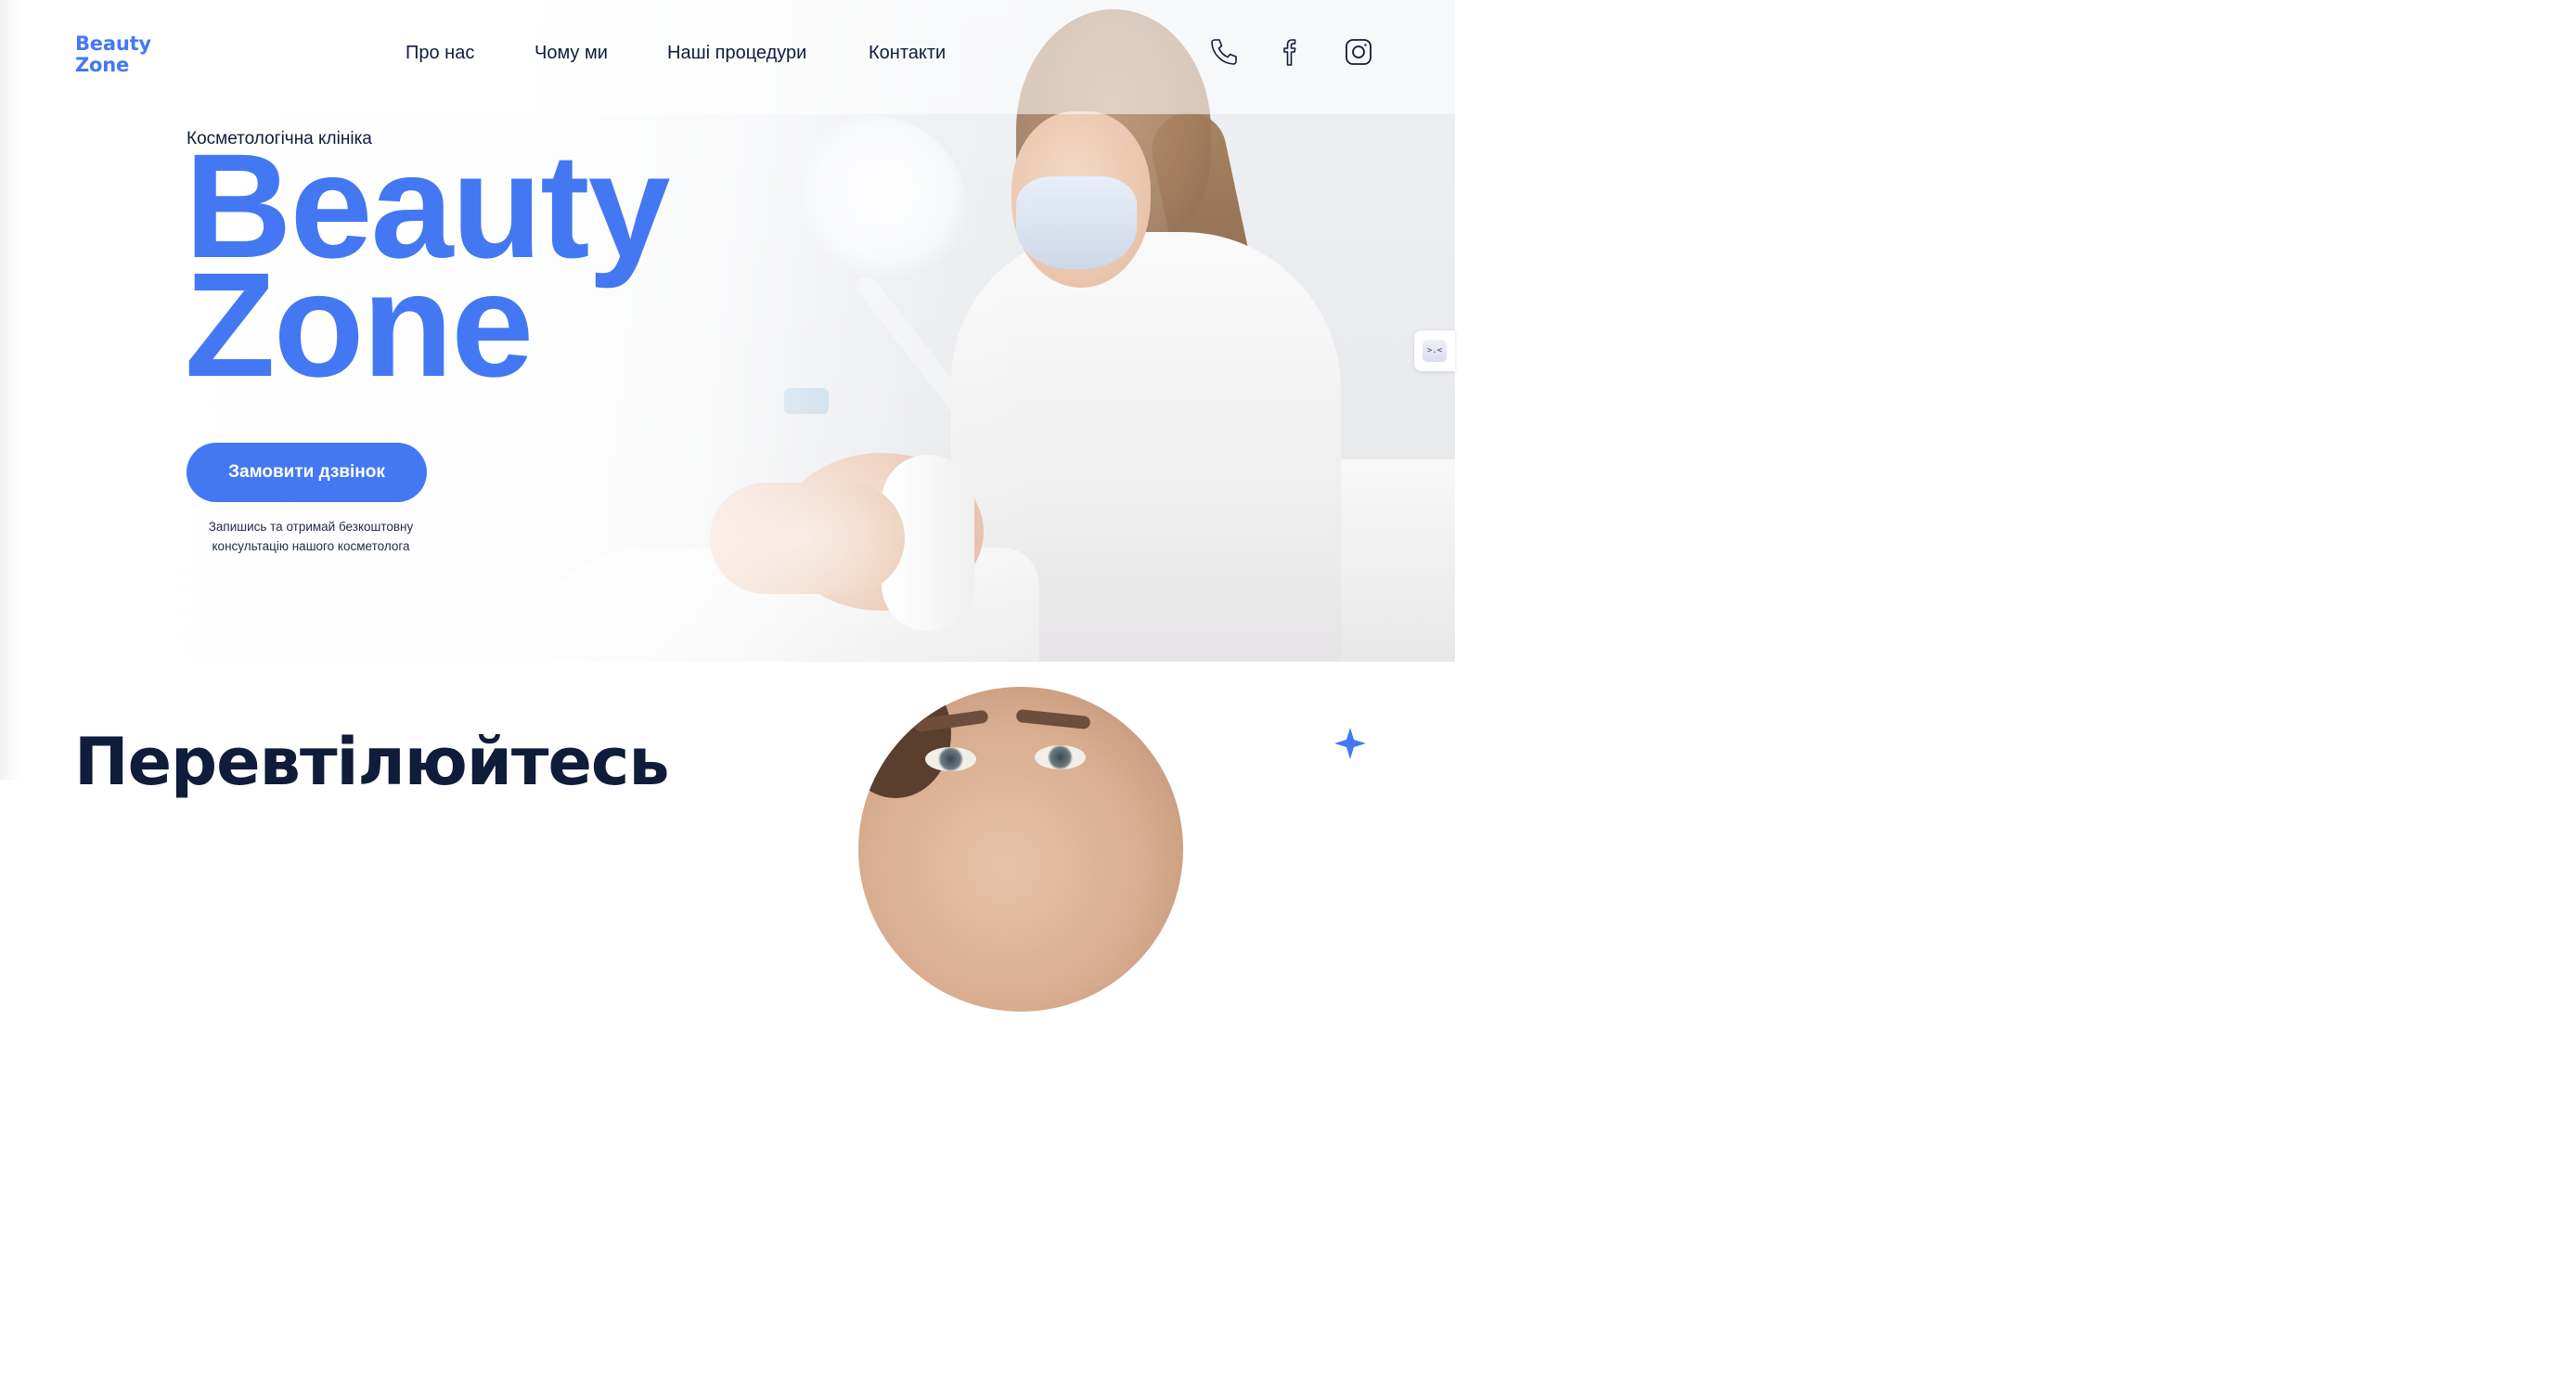 This screenshot has width=2576, height=1381. What do you see at coordinates (372, 762) in the screenshot?
I see `section-title: Перевтілюйтесь` at bounding box center [372, 762].